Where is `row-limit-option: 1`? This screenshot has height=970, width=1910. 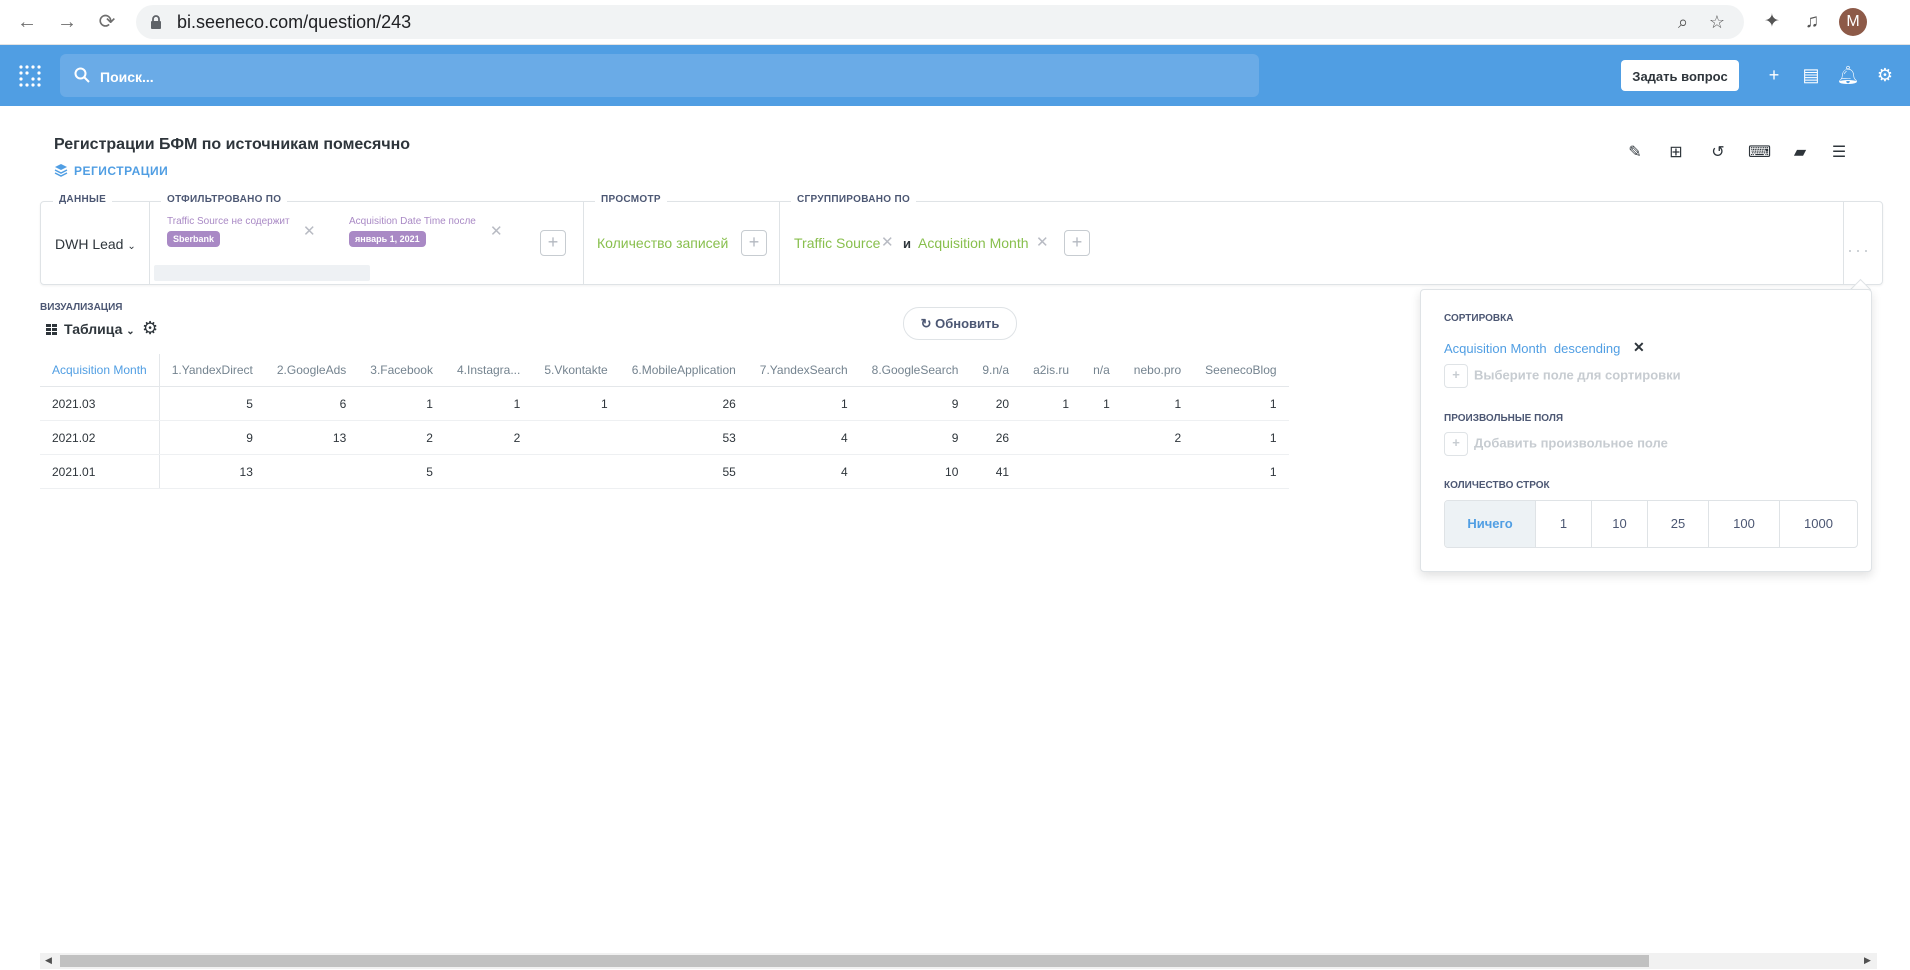
row-limit-option: 1 is located at coordinates (1564, 524).